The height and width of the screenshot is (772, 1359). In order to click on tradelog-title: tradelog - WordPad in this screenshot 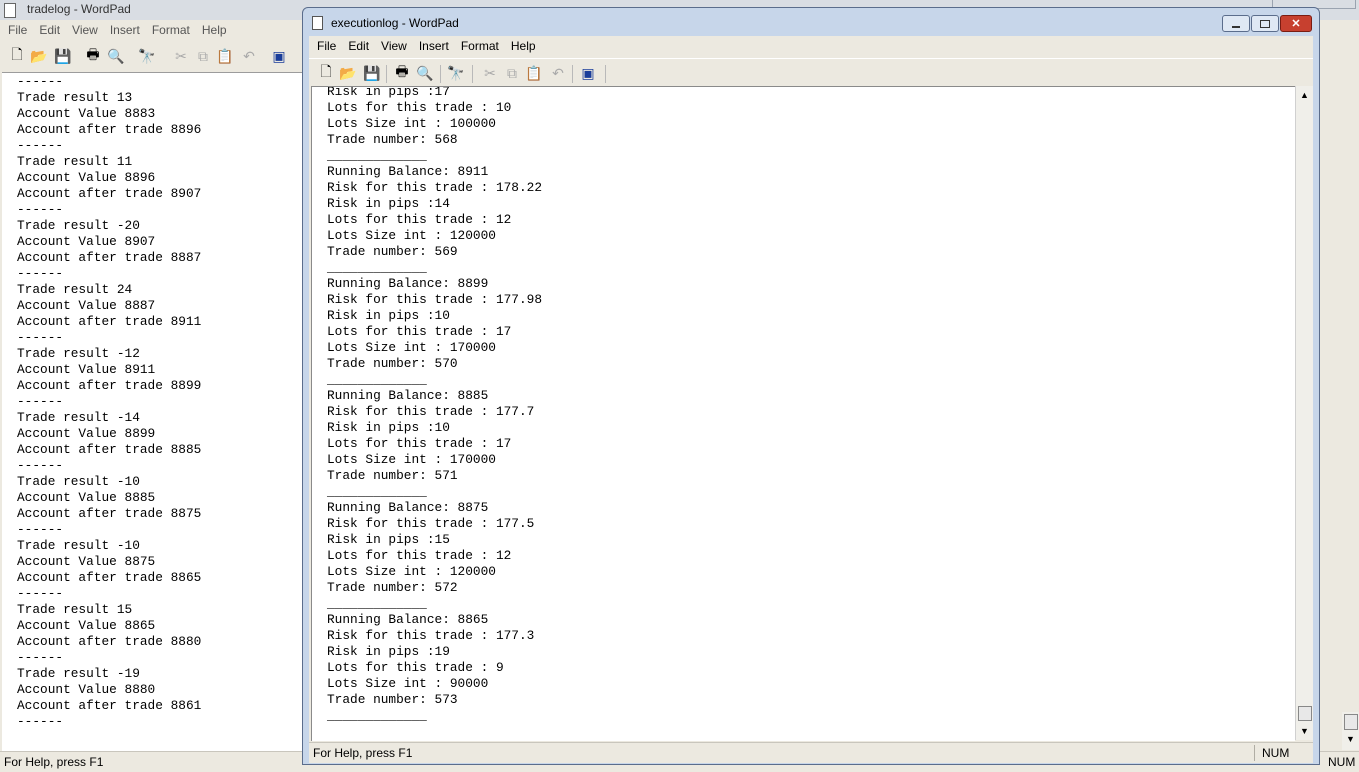, I will do `click(79, 9)`.